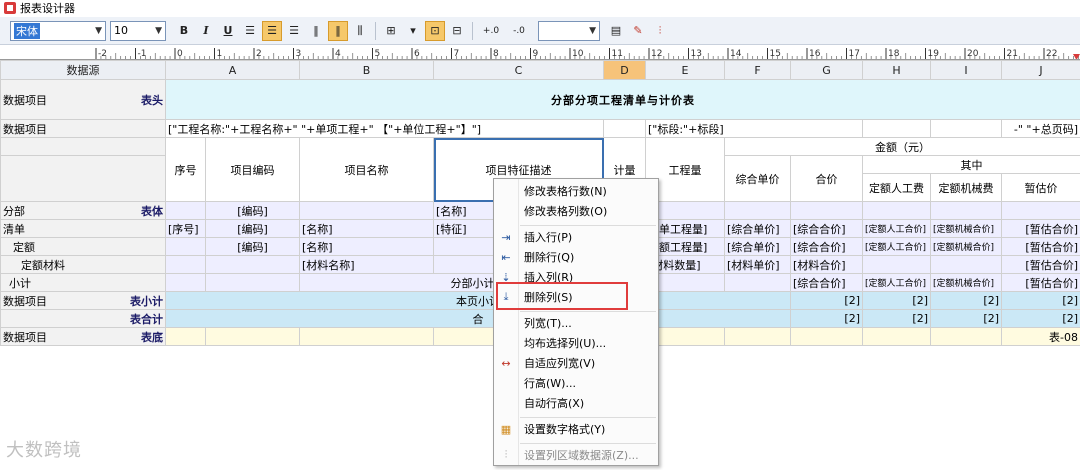 The width and height of the screenshot is (1080, 470). What do you see at coordinates (685, 70) in the screenshot?
I see `col-header-e: E` at bounding box center [685, 70].